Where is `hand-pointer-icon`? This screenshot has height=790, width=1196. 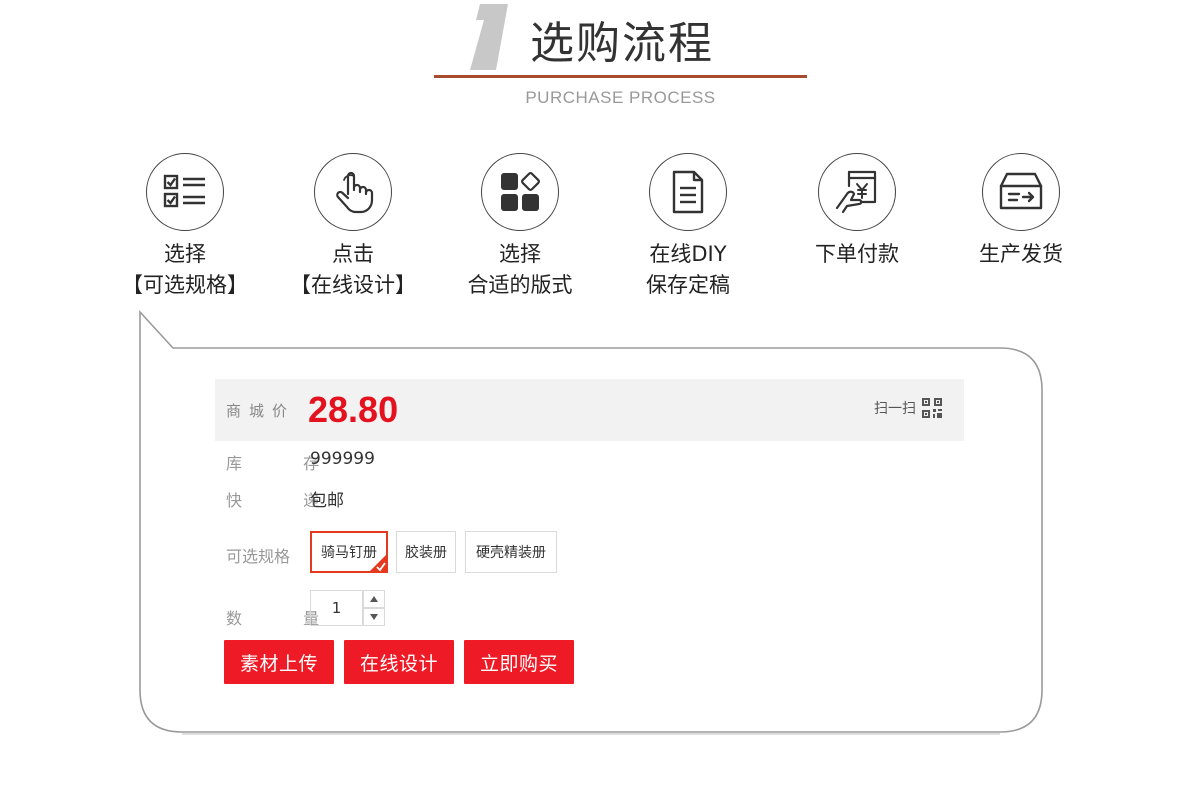
hand-pointer-icon is located at coordinates (355, 192).